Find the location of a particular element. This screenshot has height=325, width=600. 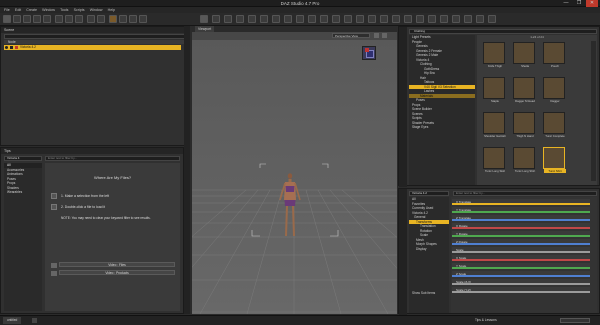

param-slider: Y Scale is located at coordinates (521, 266).